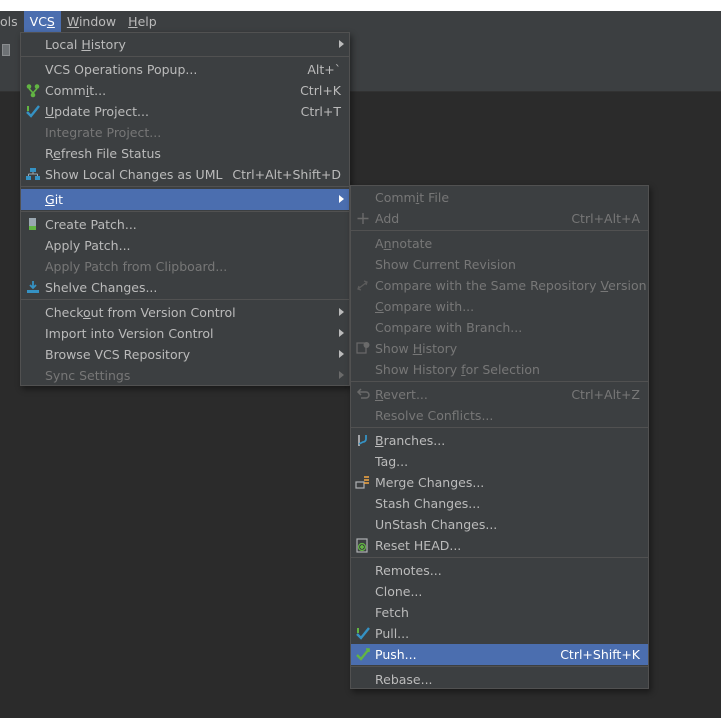  What do you see at coordinates (605, 394) in the screenshot?
I see `menu-item-shortcut: Ctrl+Alt+Z` at bounding box center [605, 394].